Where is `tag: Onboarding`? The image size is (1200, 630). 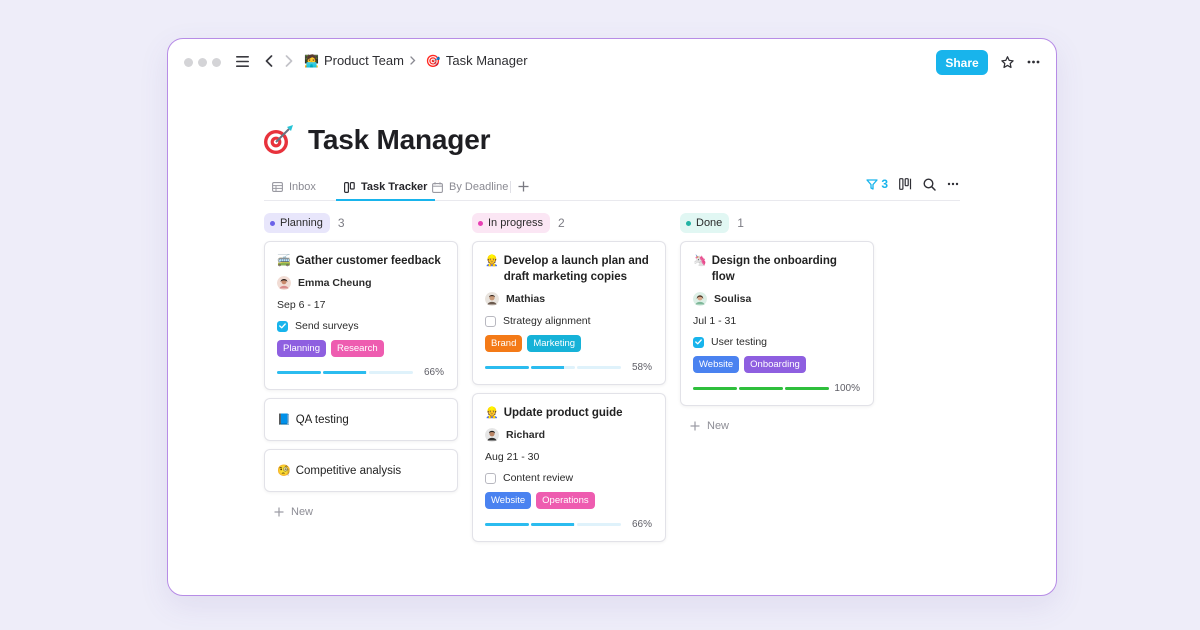 tag: Onboarding is located at coordinates (775, 364).